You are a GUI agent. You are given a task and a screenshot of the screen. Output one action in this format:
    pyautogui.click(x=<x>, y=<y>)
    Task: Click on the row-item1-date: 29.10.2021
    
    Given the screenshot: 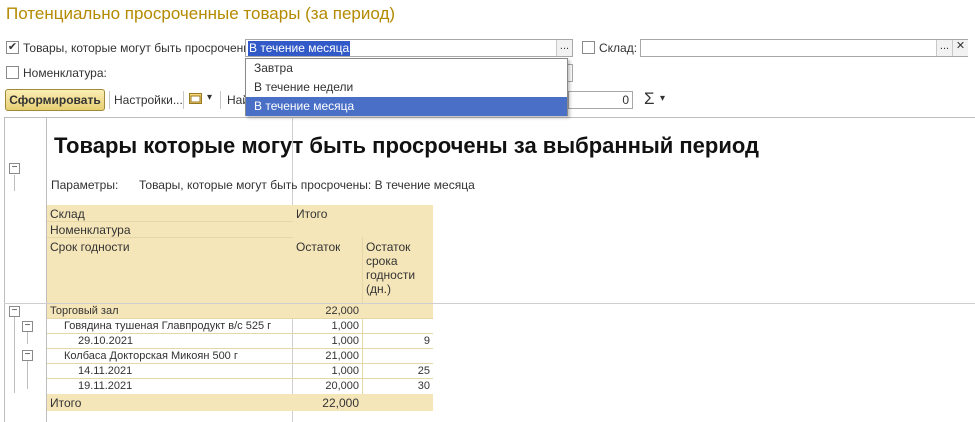 What is the action you would take?
    pyautogui.click(x=106, y=341)
    